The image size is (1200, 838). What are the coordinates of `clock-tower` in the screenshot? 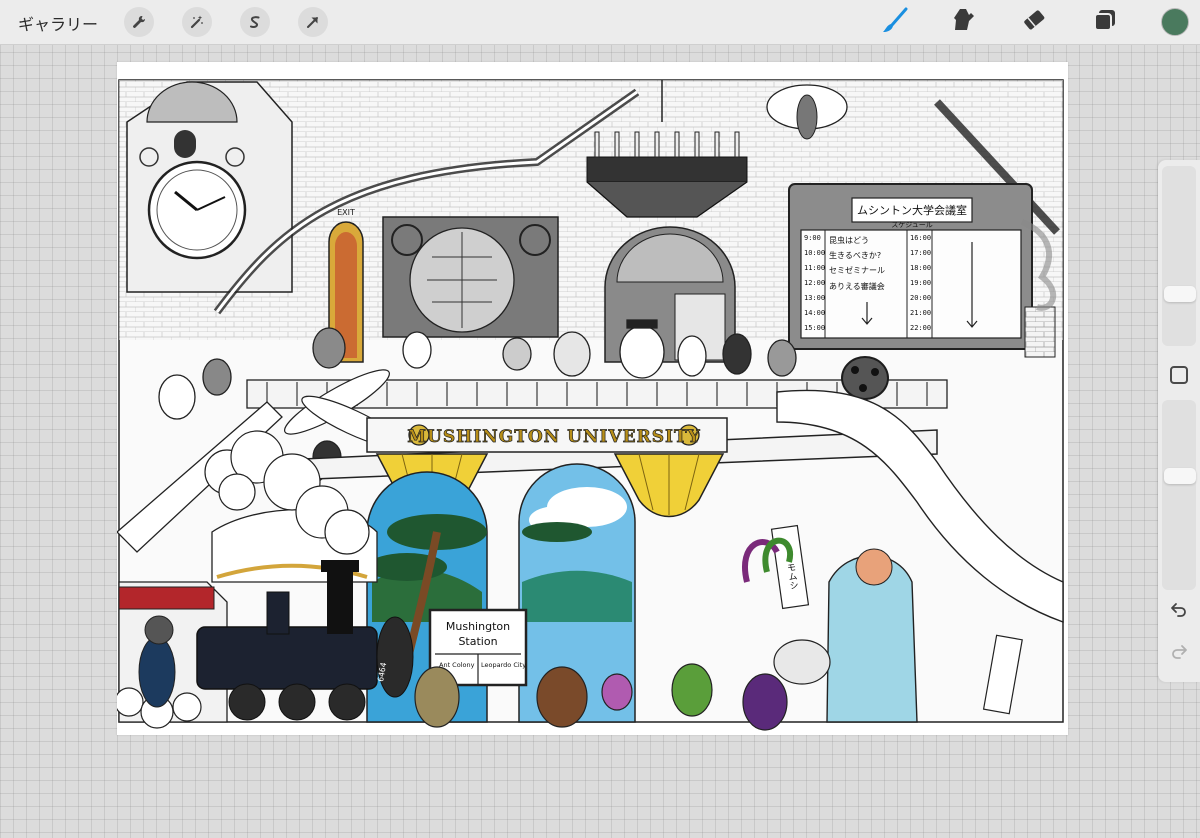 It's located at (209, 187).